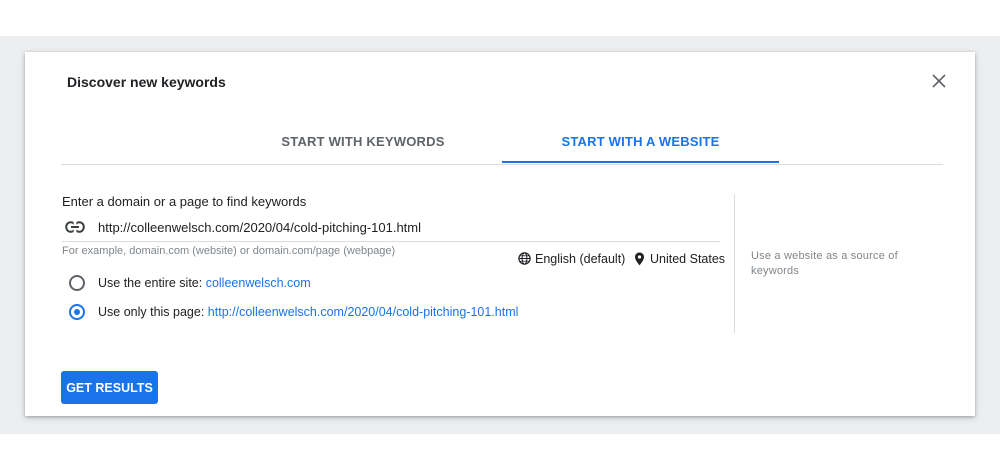 This screenshot has height=454, width=1000. What do you see at coordinates (824, 263) in the screenshot?
I see `side-note: Use a website as a source of keywords` at bounding box center [824, 263].